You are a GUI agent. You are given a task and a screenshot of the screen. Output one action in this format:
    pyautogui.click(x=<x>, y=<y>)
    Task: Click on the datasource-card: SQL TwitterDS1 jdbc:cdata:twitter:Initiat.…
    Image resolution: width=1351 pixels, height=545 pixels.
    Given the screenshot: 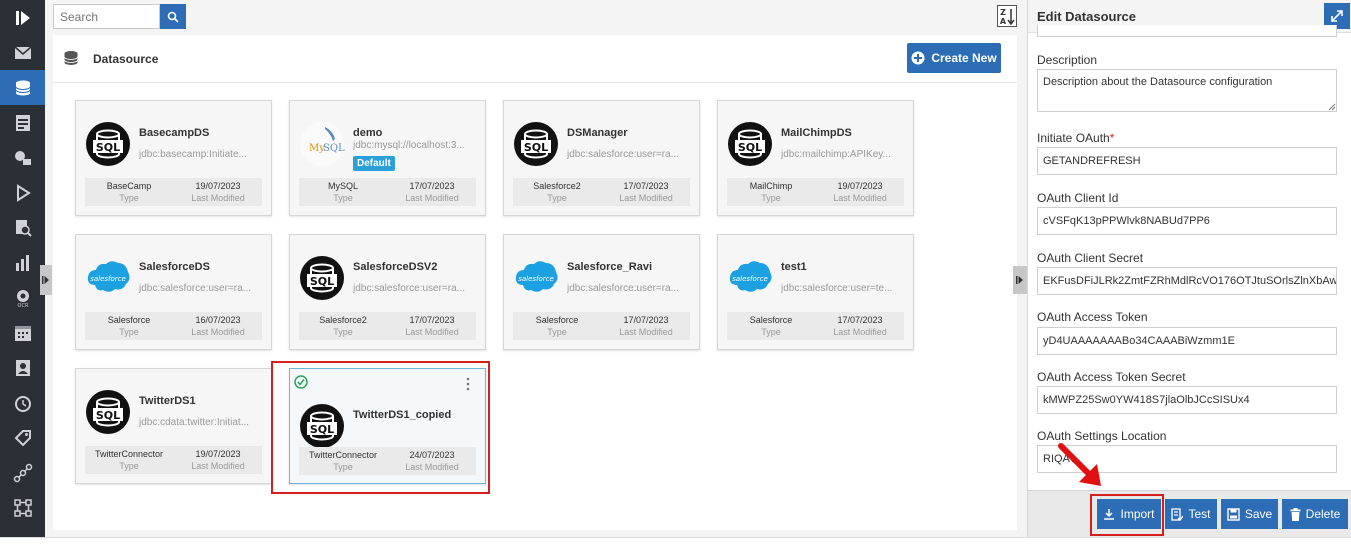 What is the action you would take?
    pyautogui.click(x=173, y=426)
    